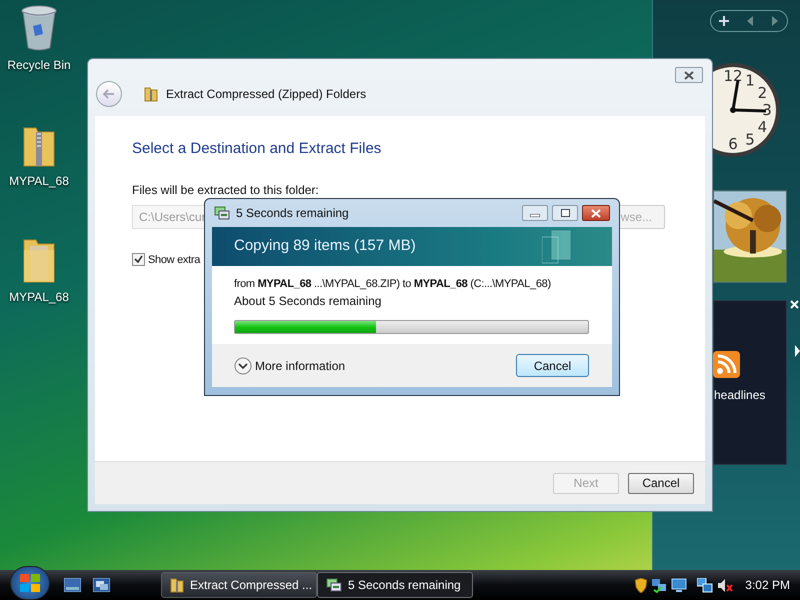  What do you see at coordinates (750, 81) in the screenshot?
I see `clock-numeral: 1` at bounding box center [750, 81].